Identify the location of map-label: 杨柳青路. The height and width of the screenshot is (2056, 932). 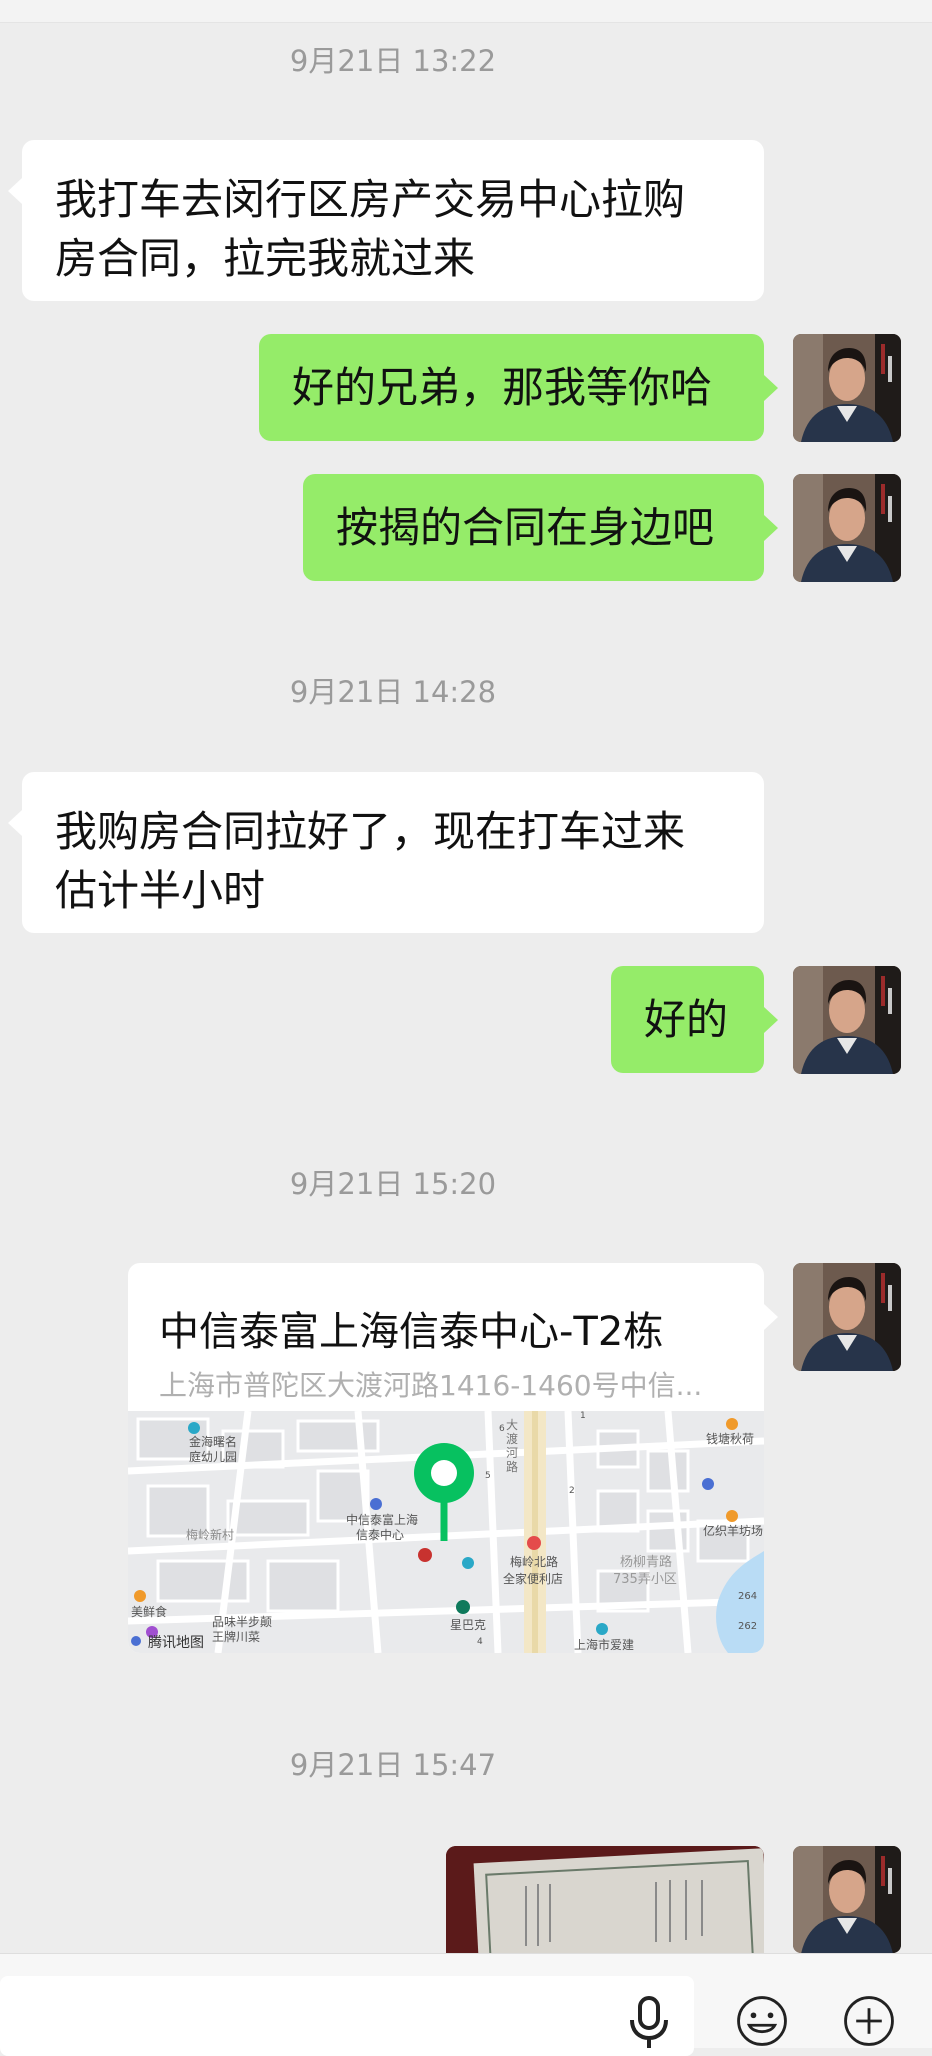
(646, 1562).